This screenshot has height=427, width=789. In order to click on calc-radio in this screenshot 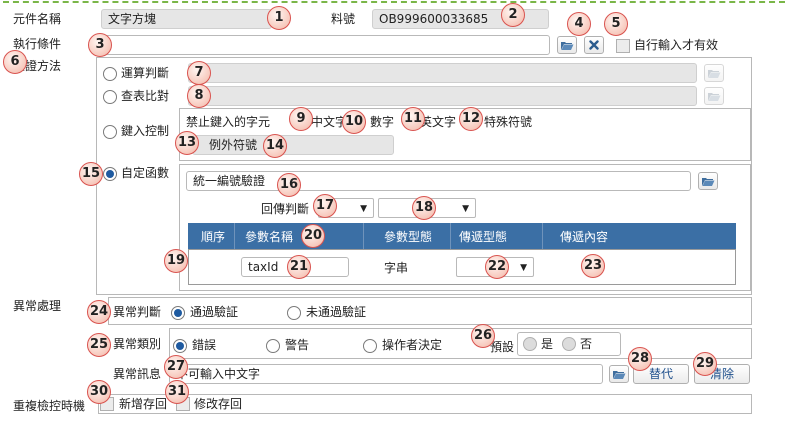, I will do `click(110, 74)`.